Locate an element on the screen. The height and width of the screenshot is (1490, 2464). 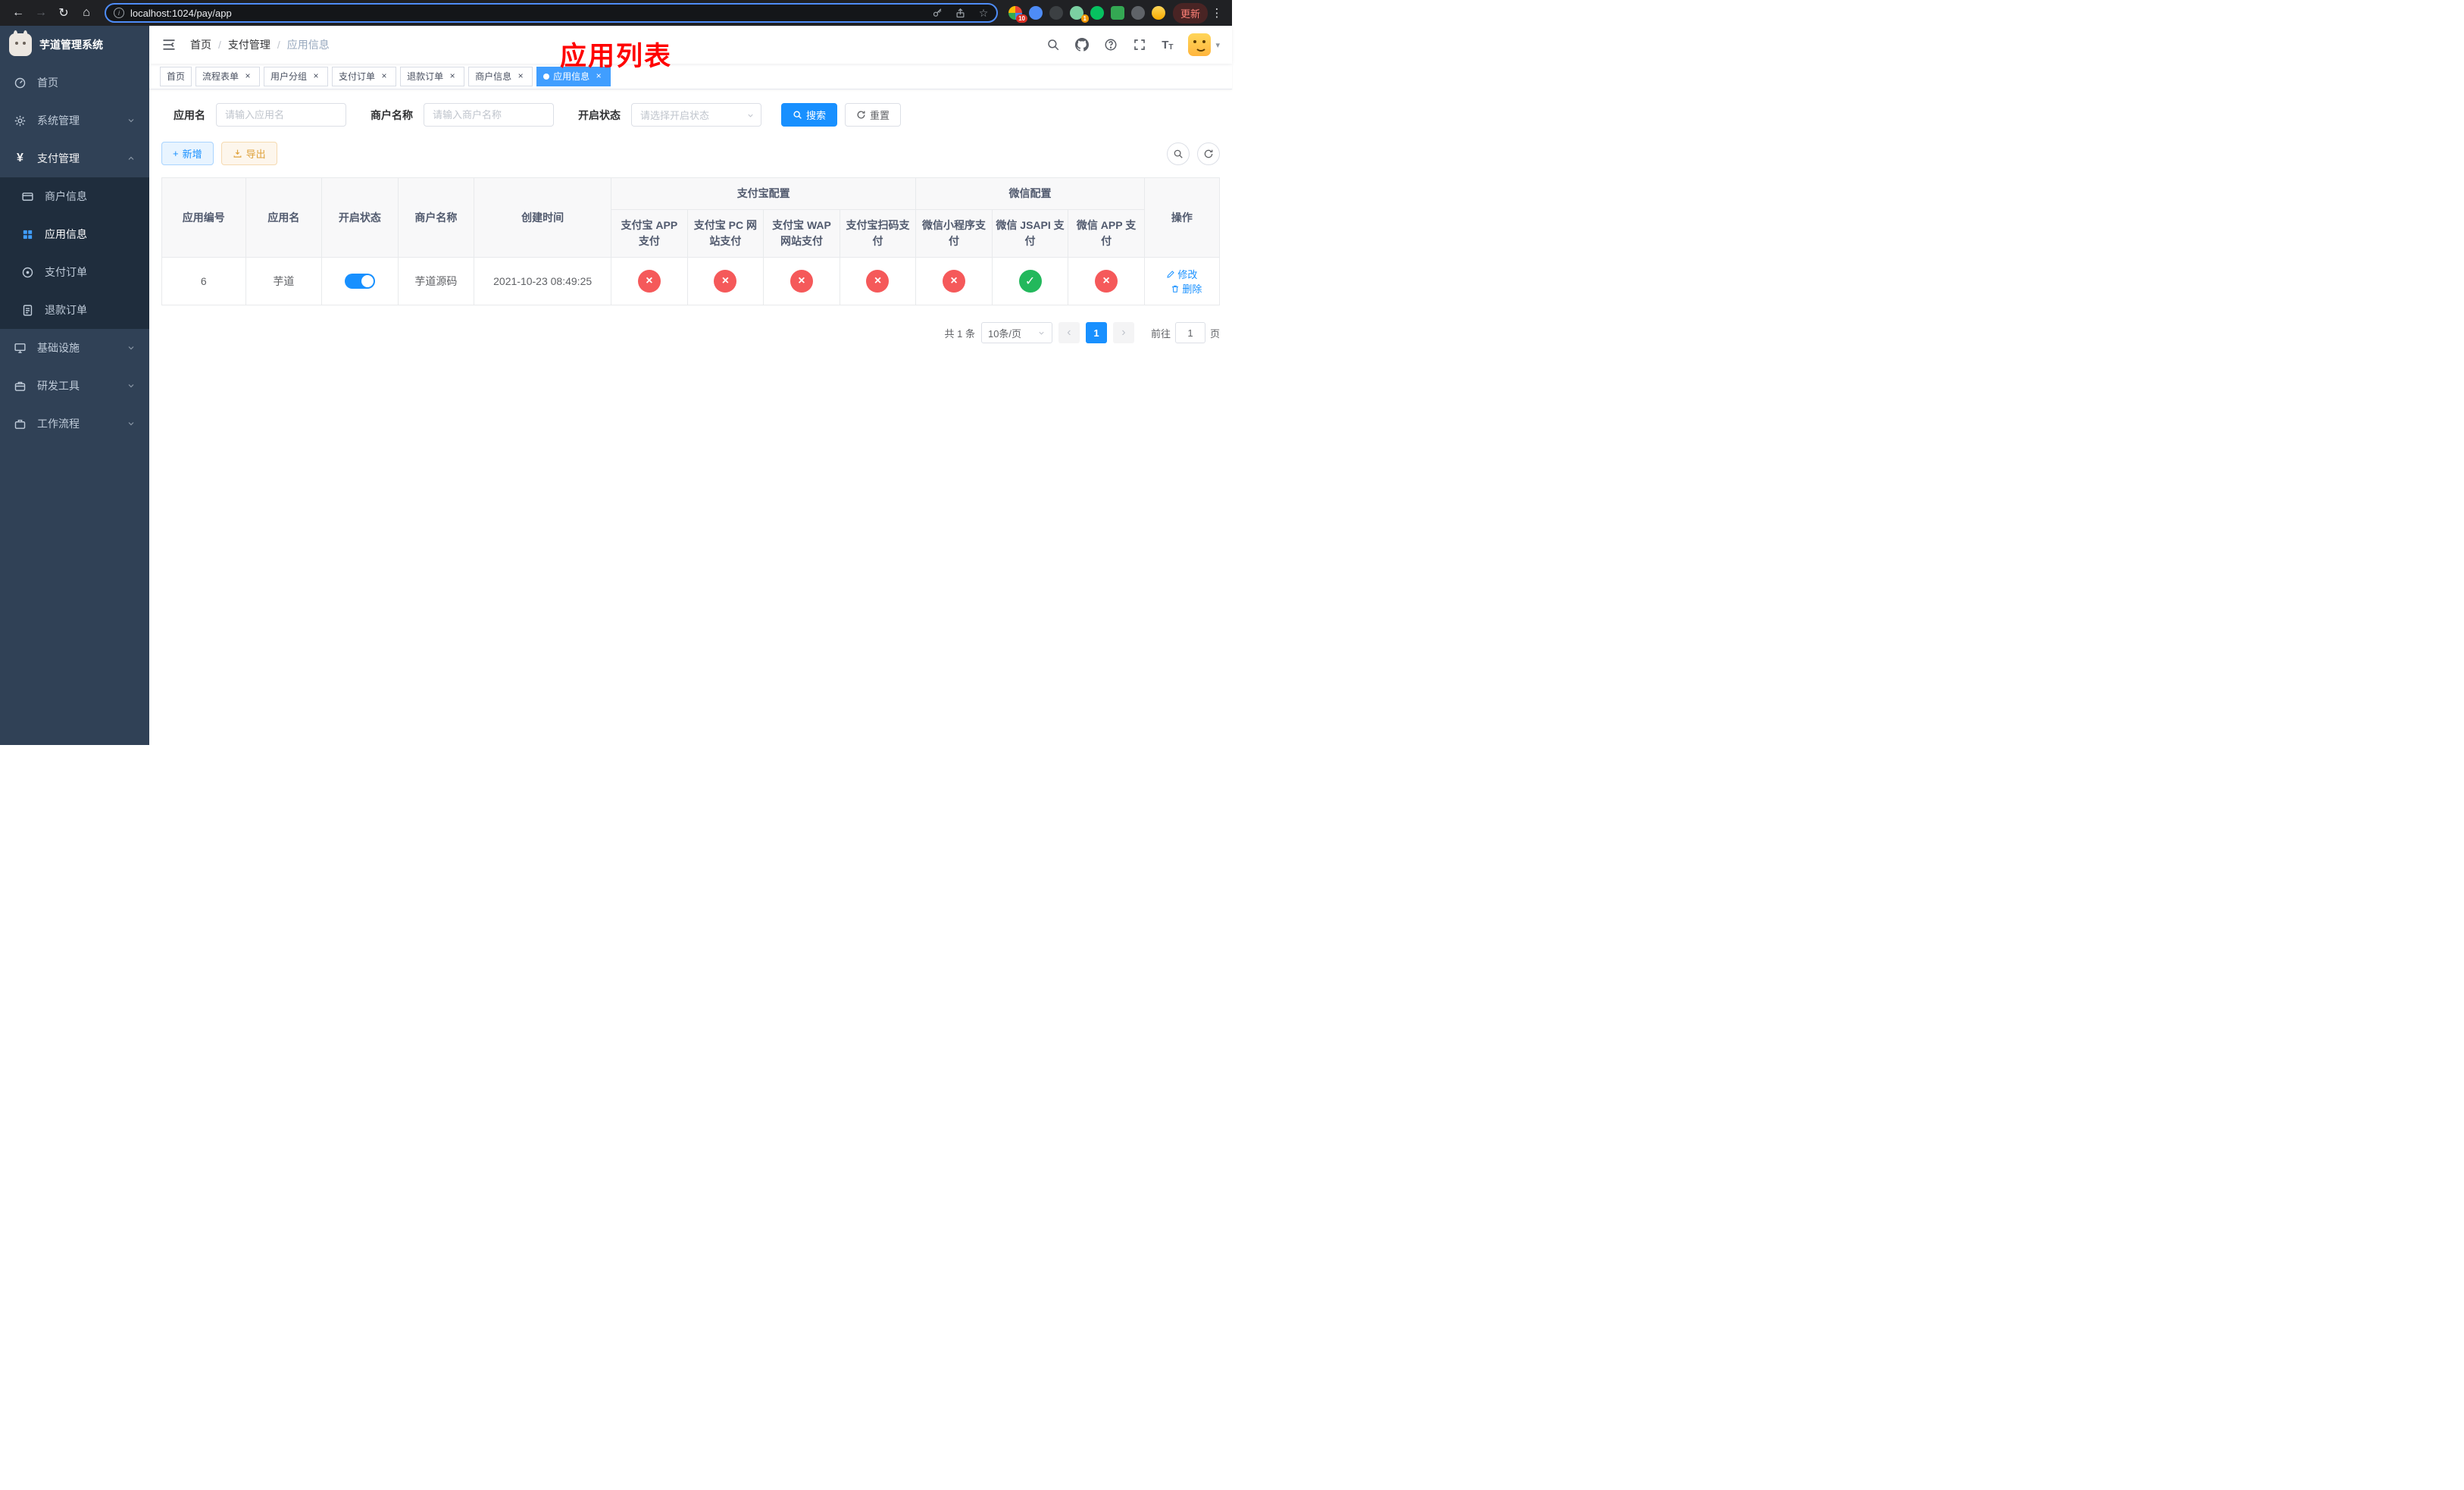
tab-merchant-info: 商户信息 × is located at coordinates (500, 76).